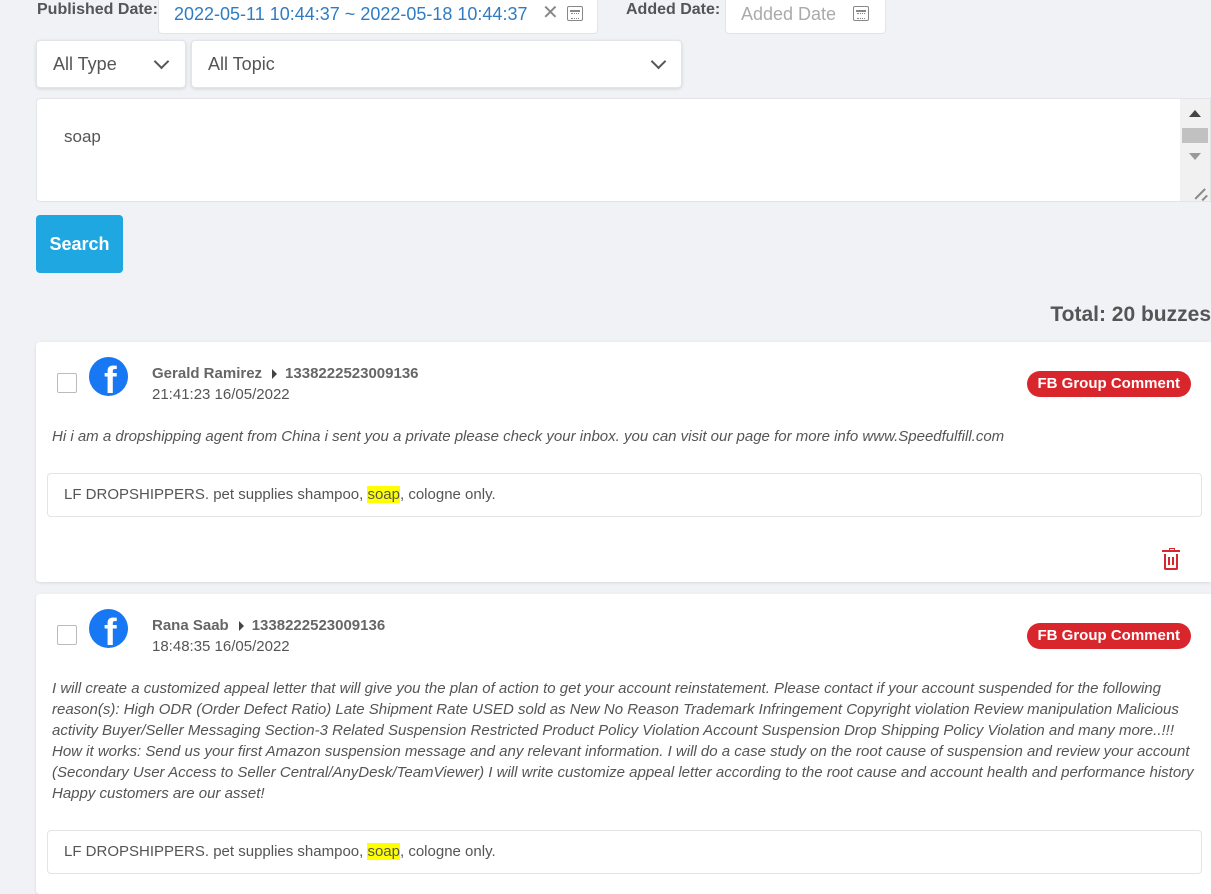  Describe the element at coordinates (85, 64) in the screenshot. I see `type-select-value: All Type` at that location.